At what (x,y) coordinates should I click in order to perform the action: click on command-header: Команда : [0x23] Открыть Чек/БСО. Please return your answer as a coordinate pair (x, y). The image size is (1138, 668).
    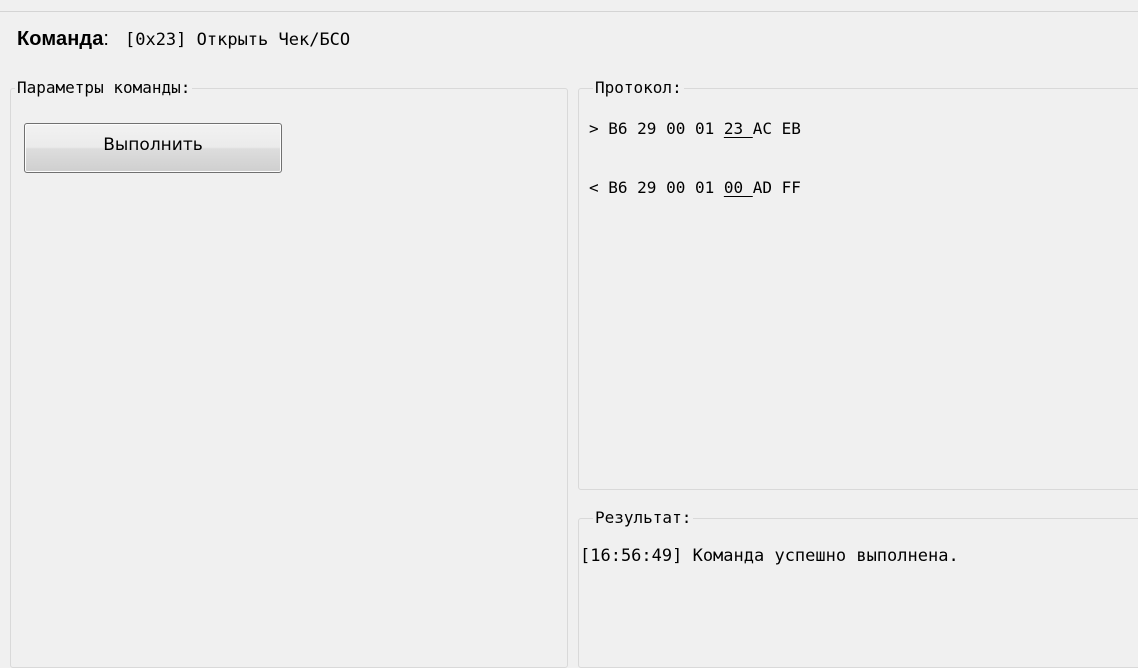
    Looking at the image, I should click on (183, 43).